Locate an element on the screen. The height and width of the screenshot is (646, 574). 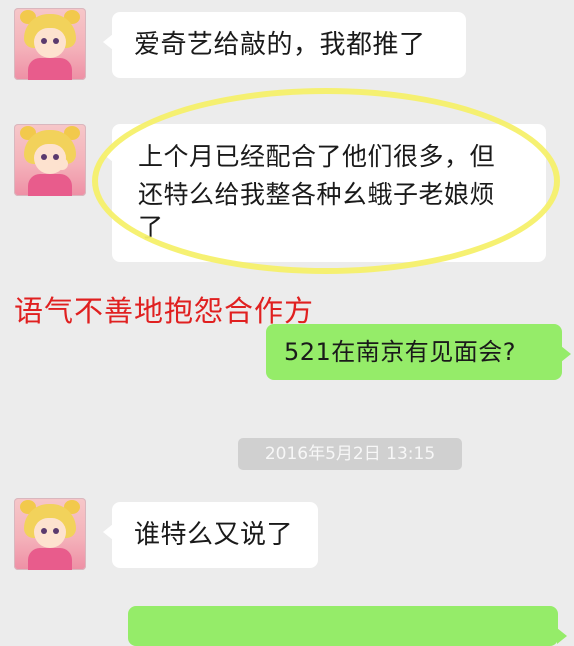
incoming-message-bubble: 爱奇艺给敲的，我都推了 is located at coordinates (284, 45).